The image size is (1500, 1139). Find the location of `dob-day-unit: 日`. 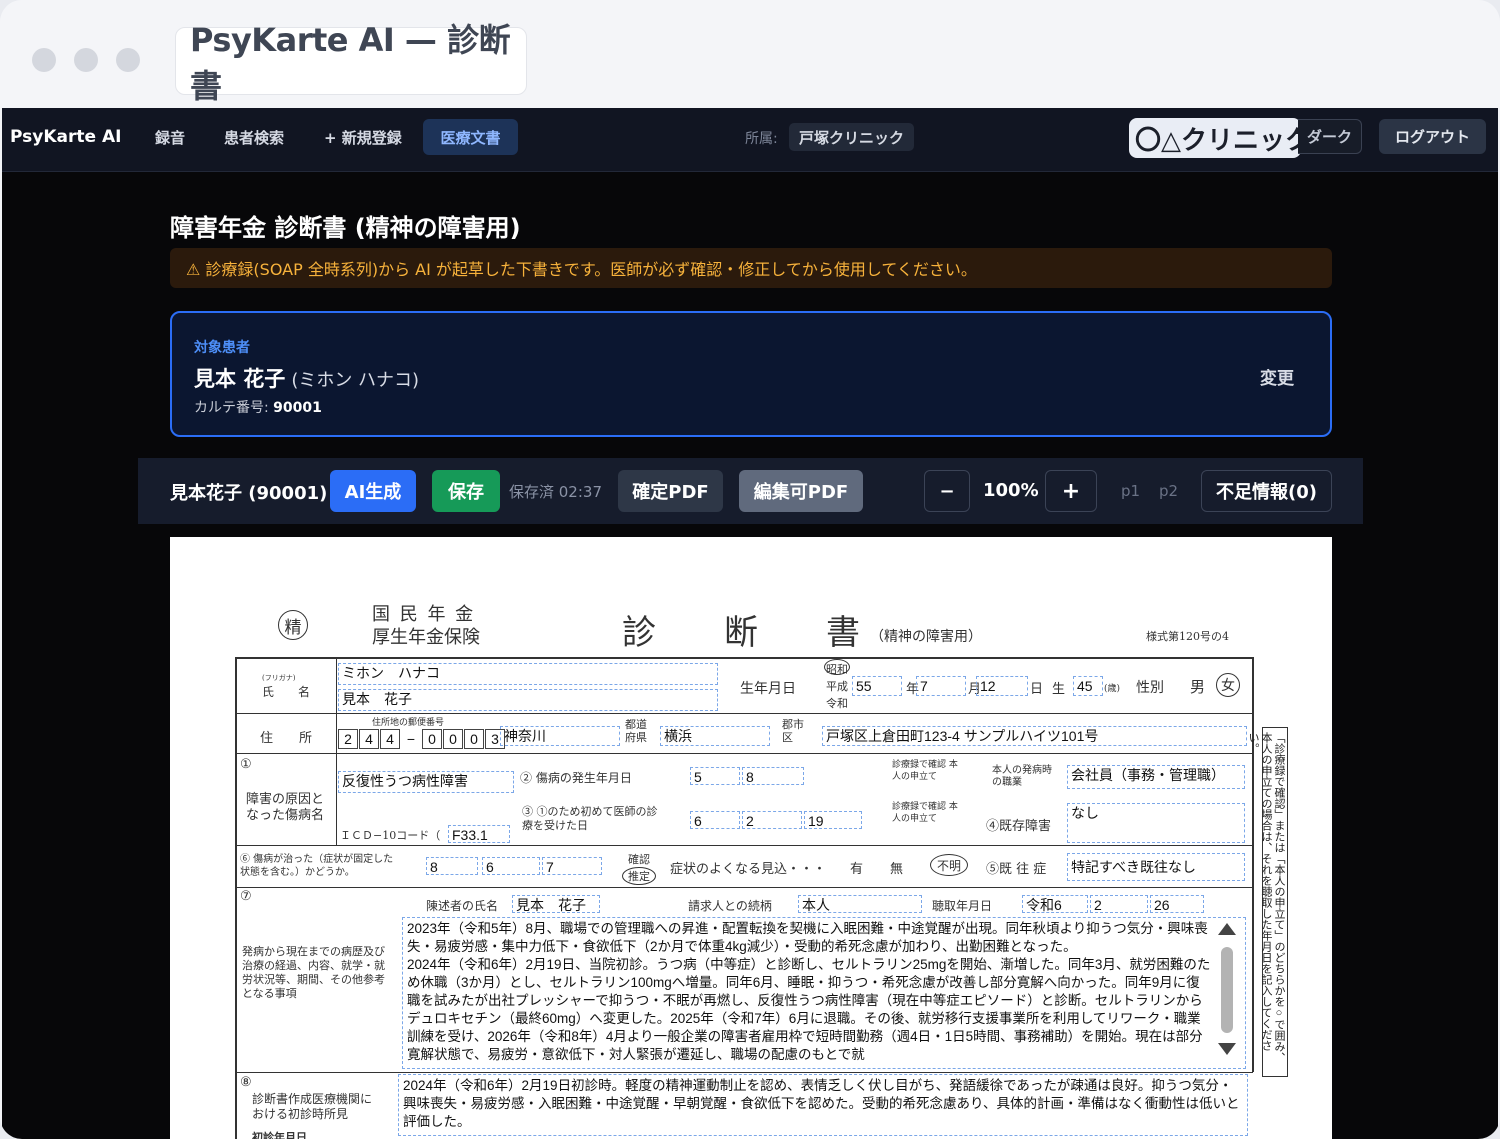

dob-day-unit: 日 is located at coordinates (1037, 689).